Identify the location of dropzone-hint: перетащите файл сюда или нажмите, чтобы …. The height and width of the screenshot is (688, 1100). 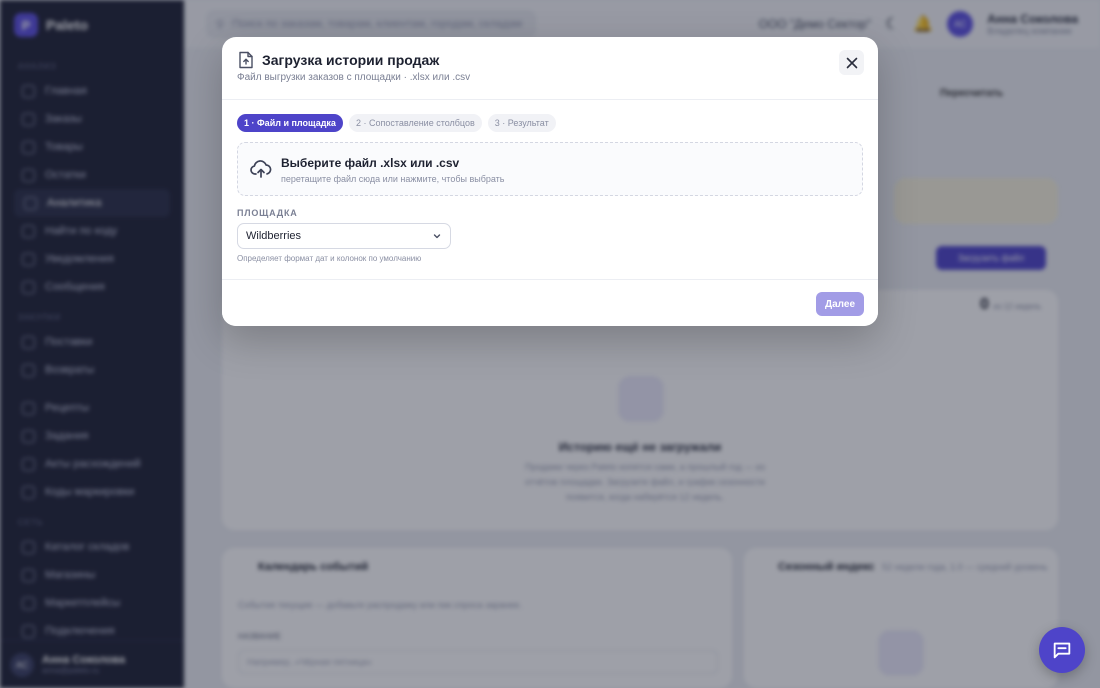
(393, 179).